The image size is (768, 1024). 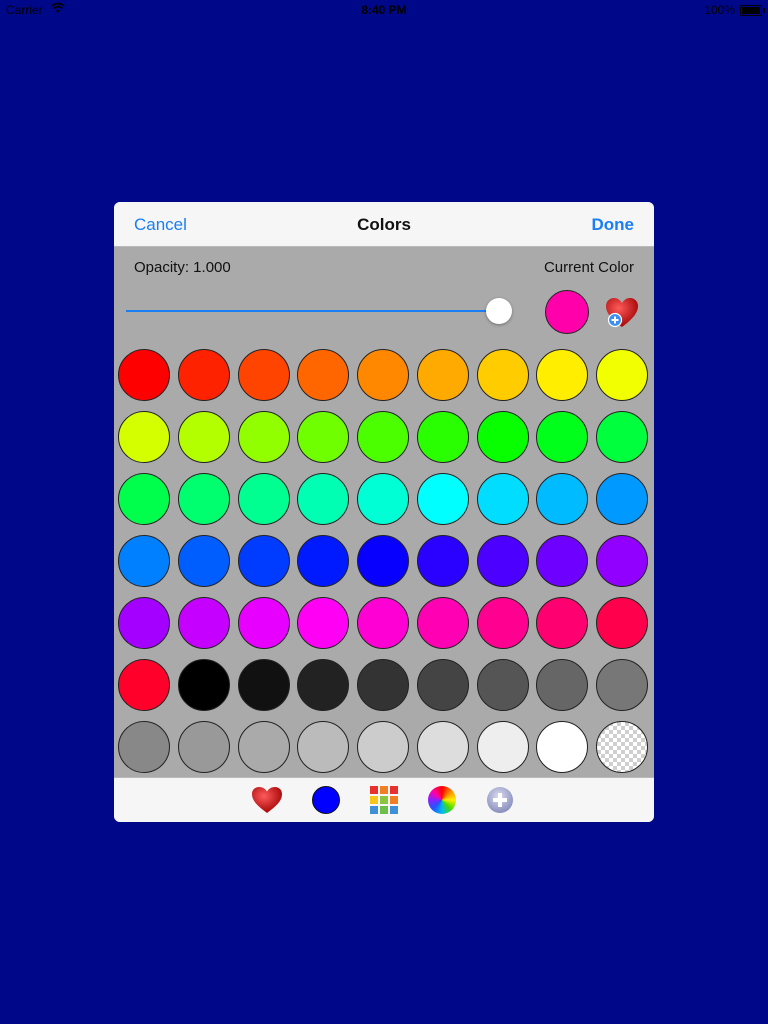 I want to click on tab-wheel, so click(x=442, y=800).